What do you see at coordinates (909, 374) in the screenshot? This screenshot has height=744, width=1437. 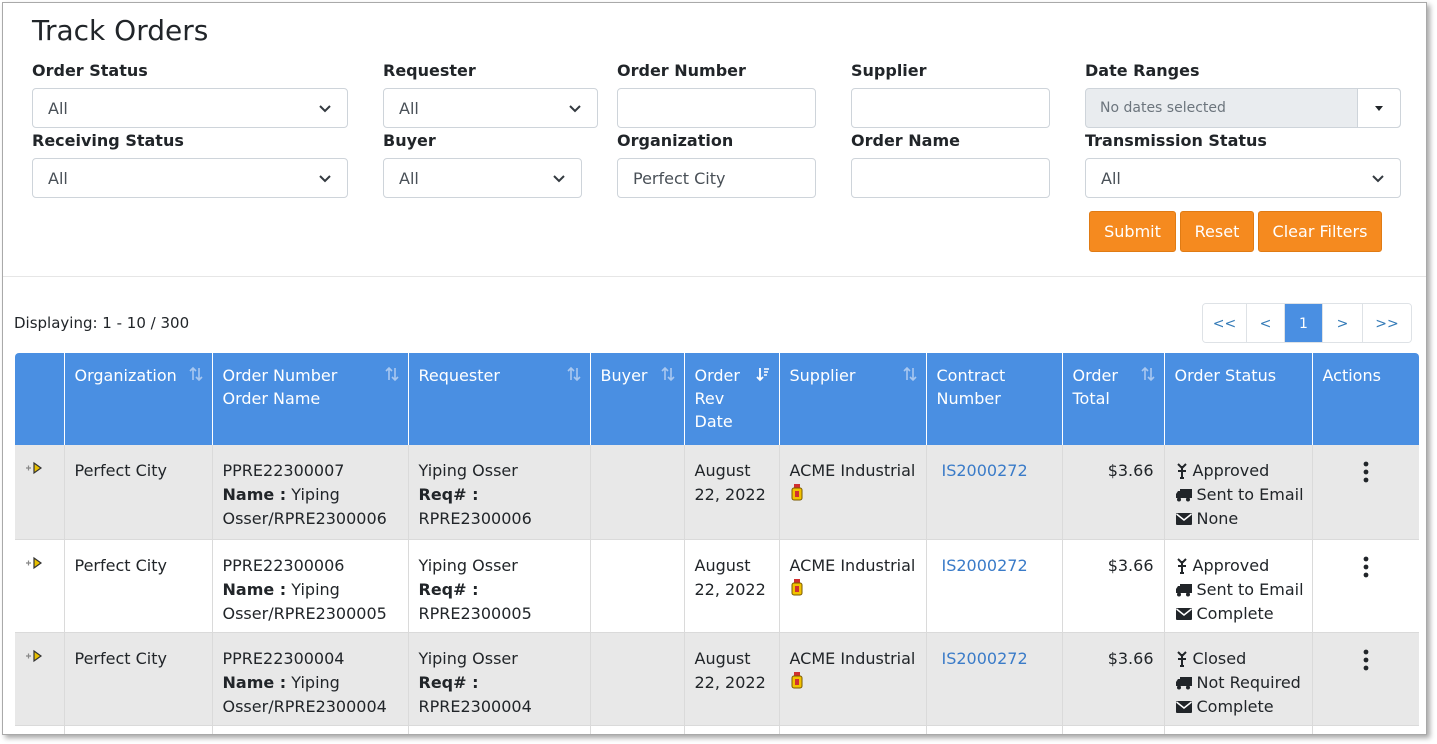 I see `sort-icon` at bounding box center [909, 374].